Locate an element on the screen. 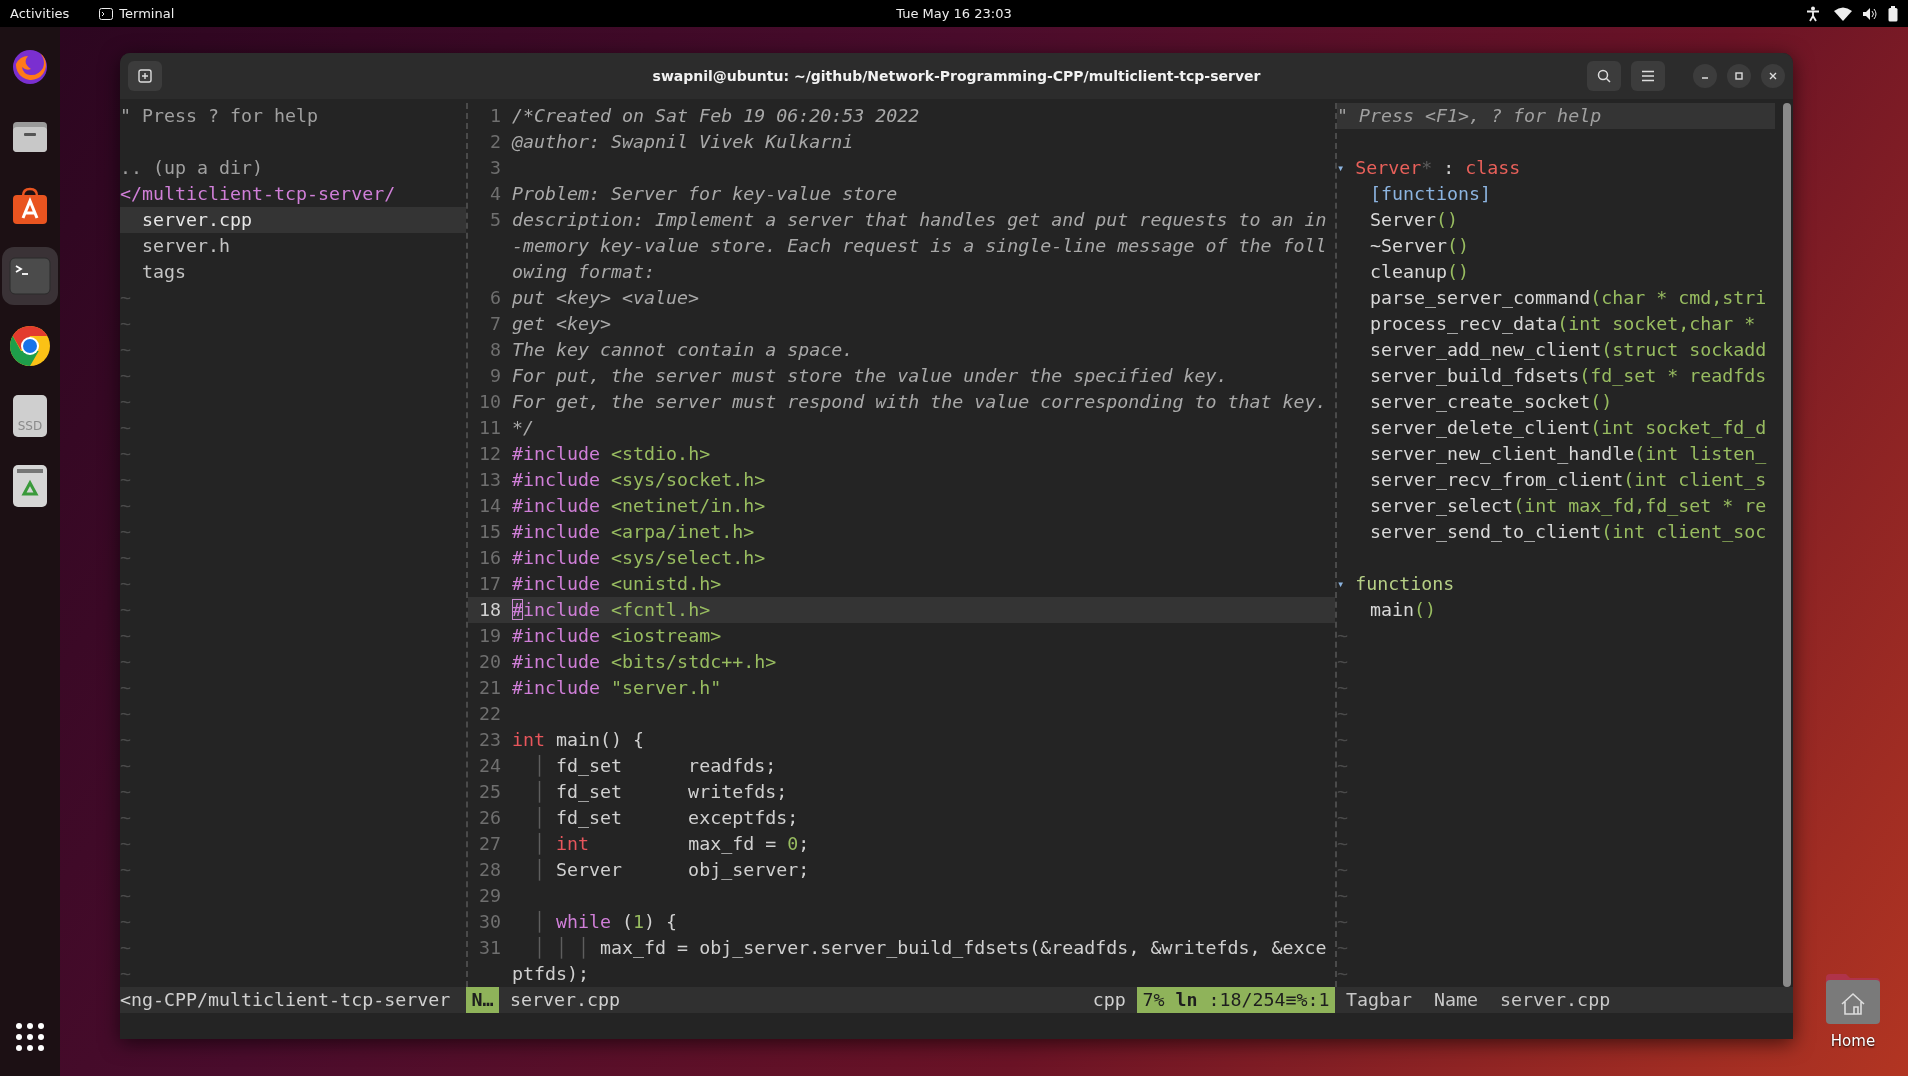 Image resolution: width=1908 pixels, height=1076 pixels. line-number: 12 is located at coordinates (490, 453).